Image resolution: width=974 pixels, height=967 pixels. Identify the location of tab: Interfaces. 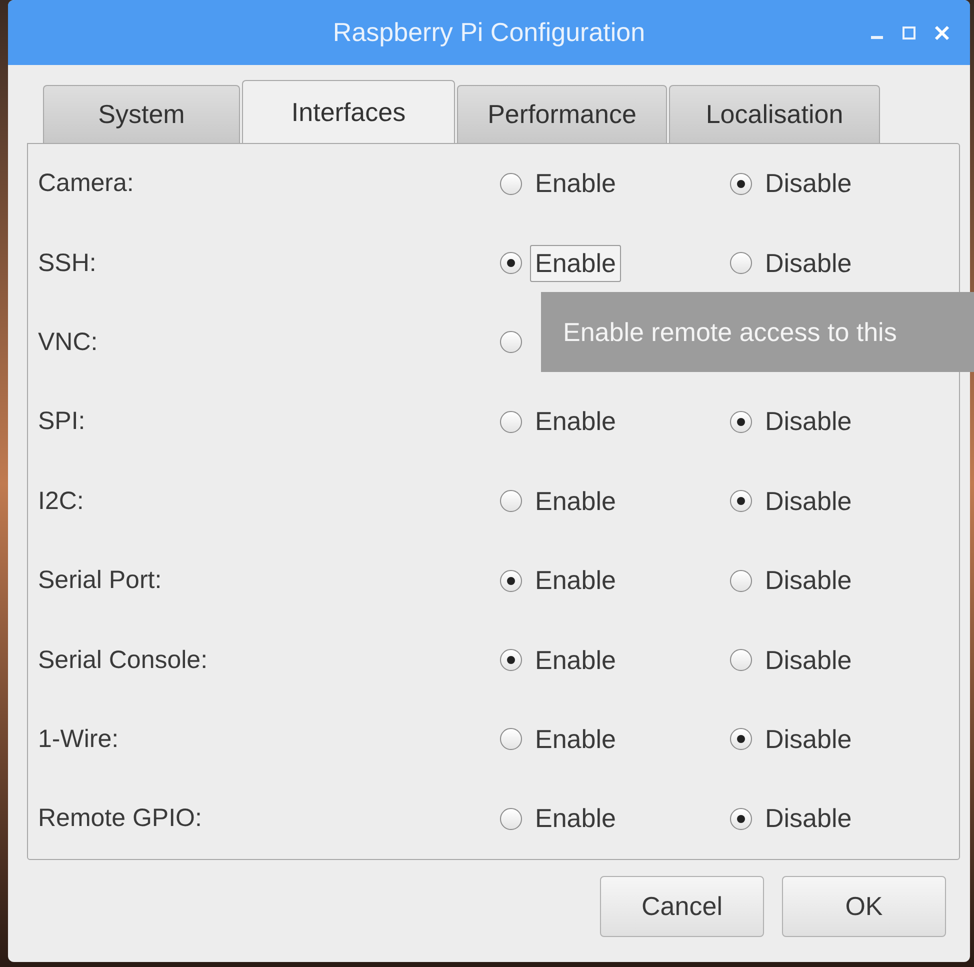
(348, 111).